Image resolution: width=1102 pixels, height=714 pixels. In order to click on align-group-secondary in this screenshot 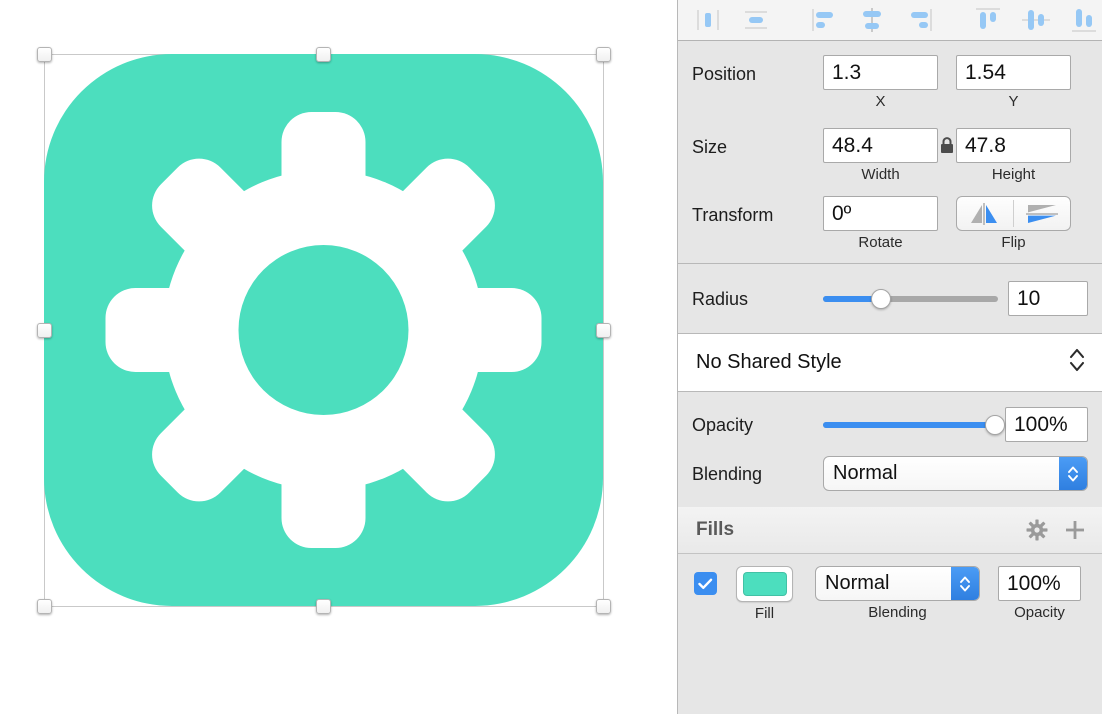, I will do `click(872, 20)`.